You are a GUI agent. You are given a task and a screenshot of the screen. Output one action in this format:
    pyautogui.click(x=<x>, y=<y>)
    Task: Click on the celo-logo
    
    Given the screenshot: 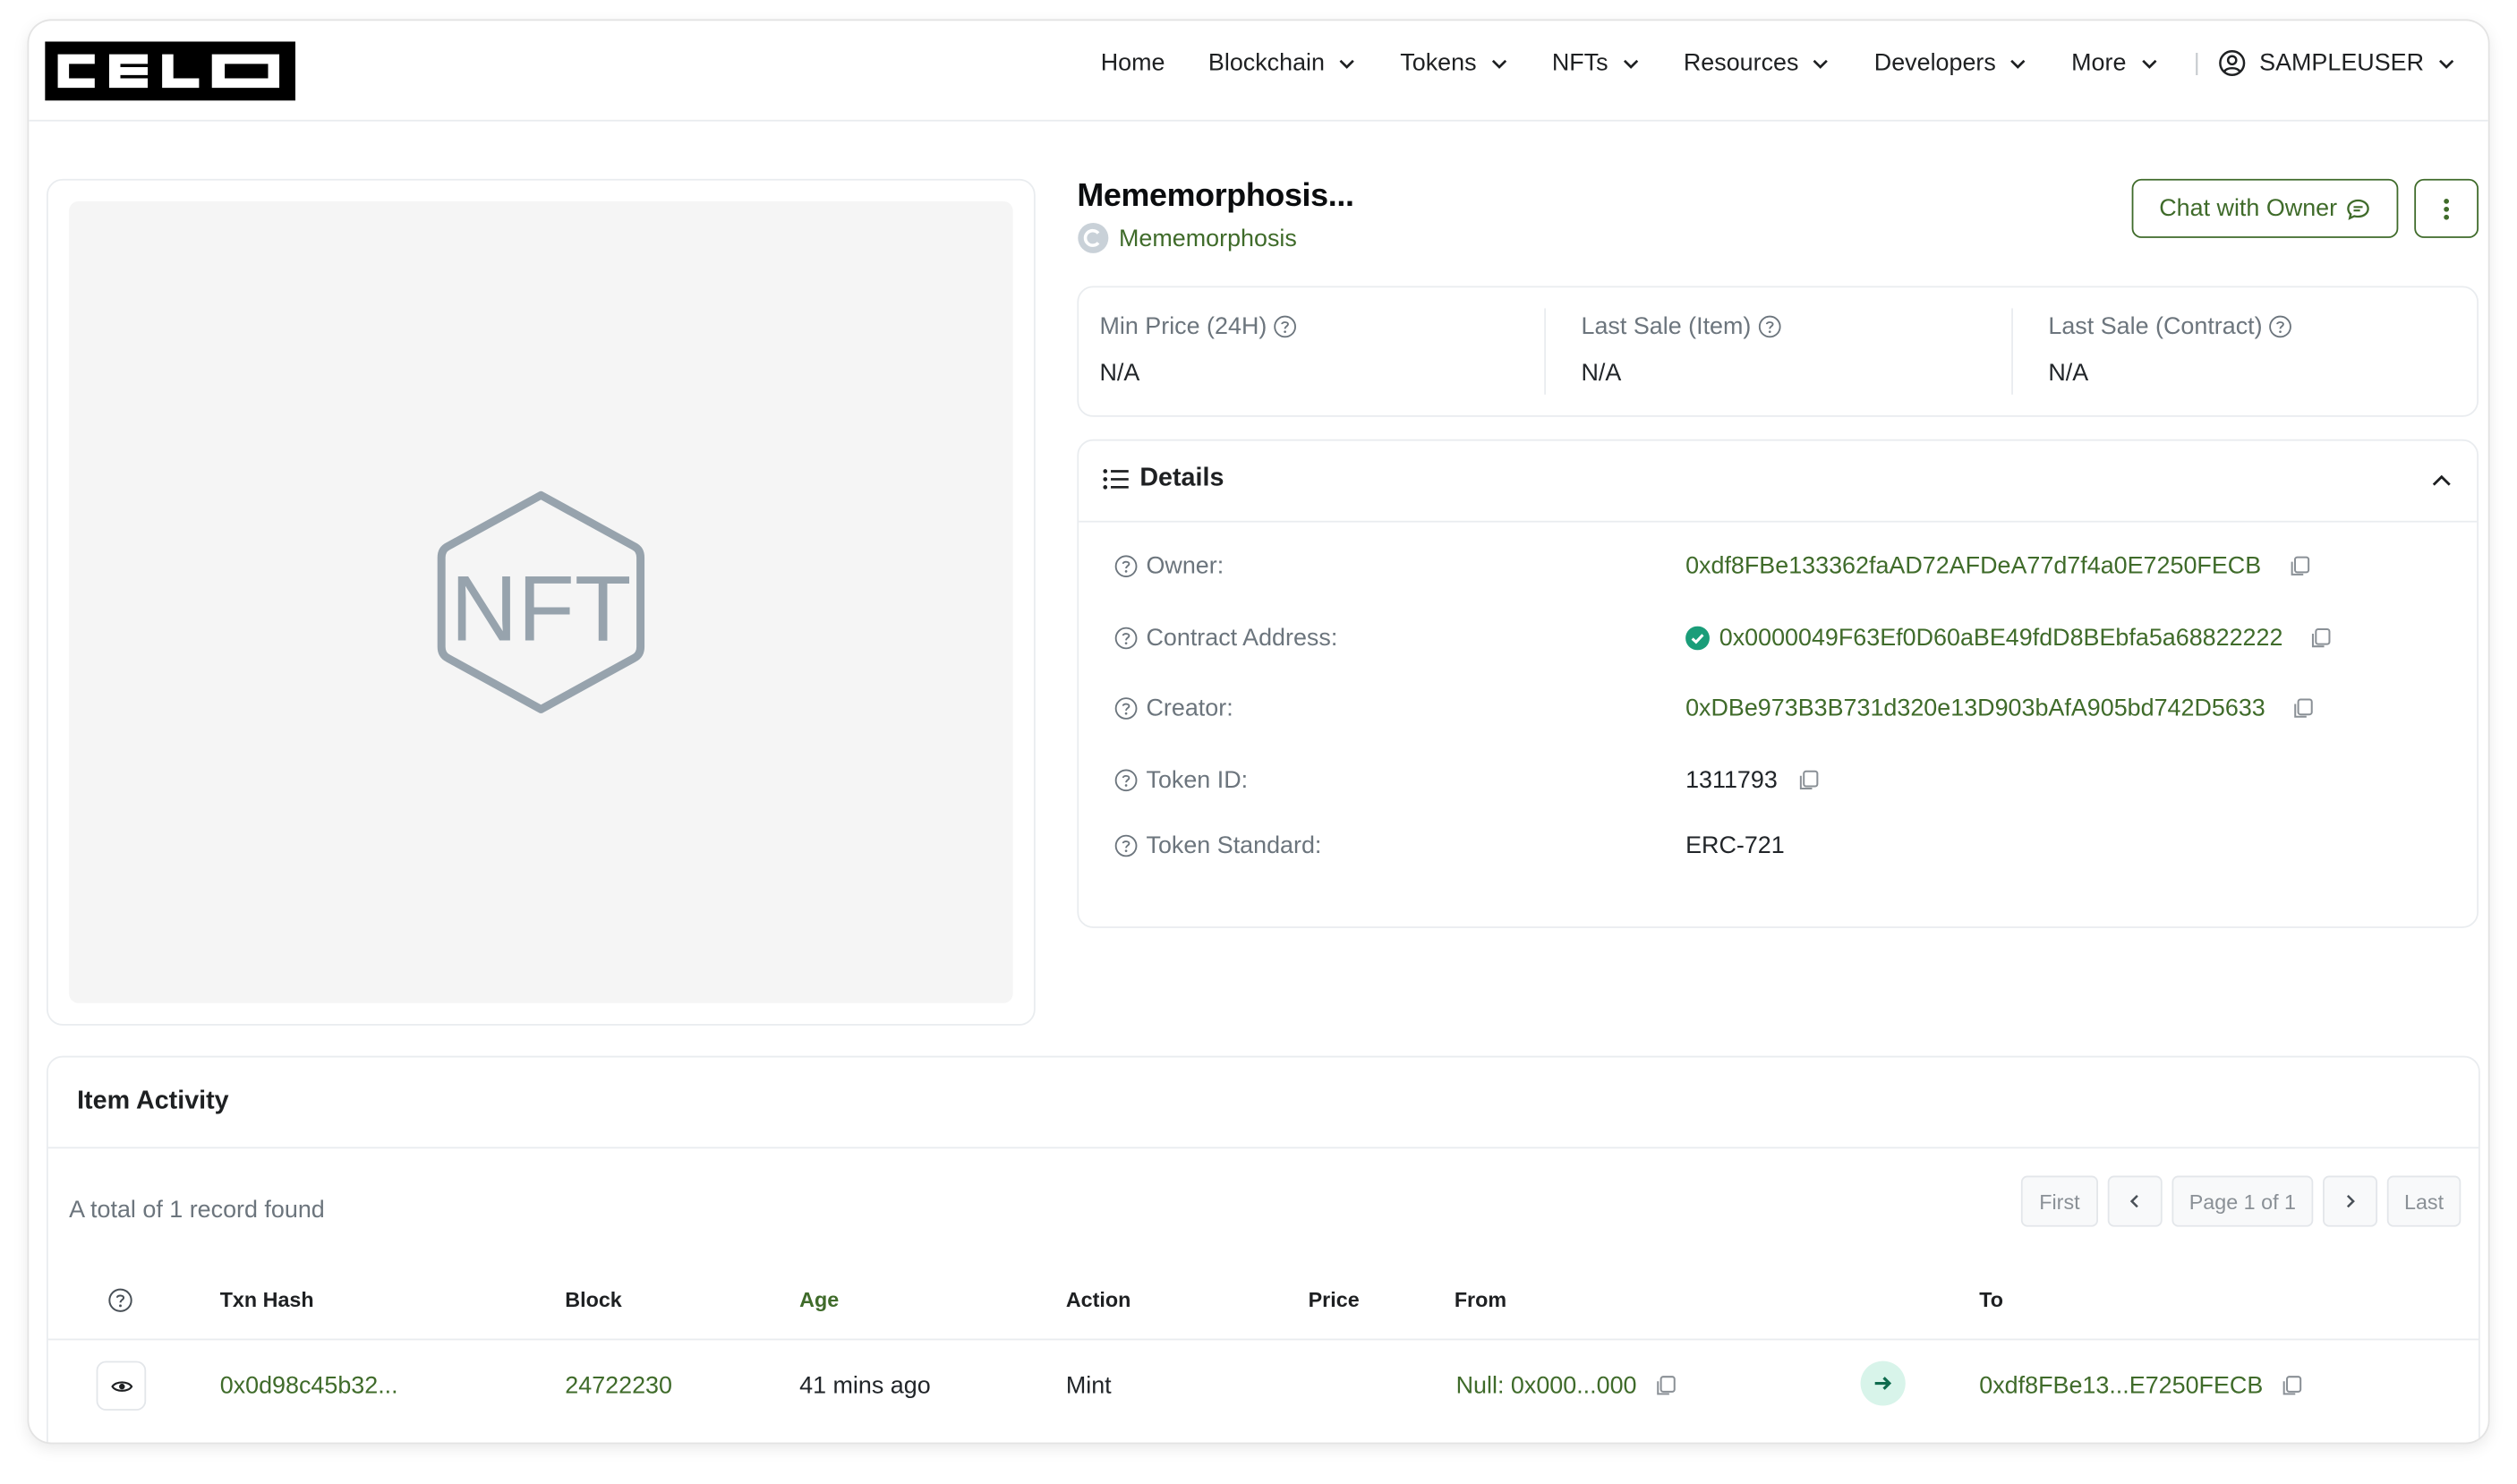 What is the action you would take?
    pyautogui.click(x=170, y=71)
    